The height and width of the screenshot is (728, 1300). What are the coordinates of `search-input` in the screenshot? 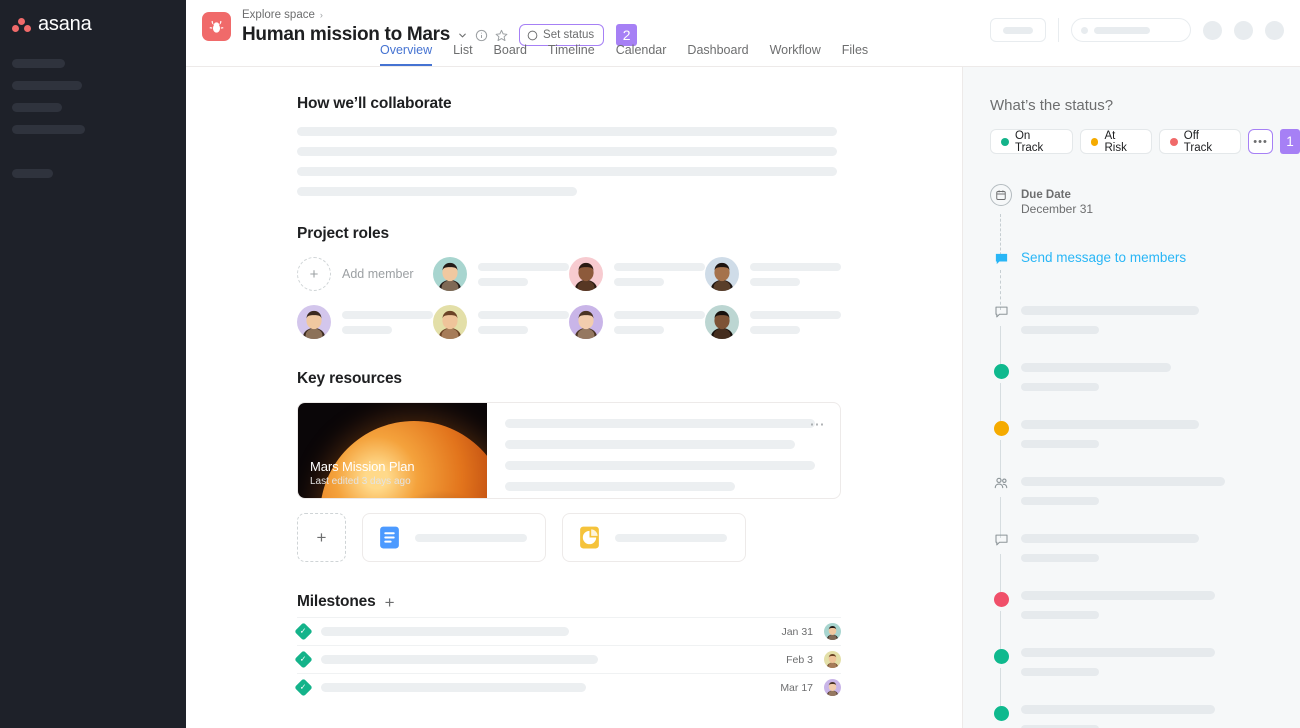 It's located at (1131, 30).